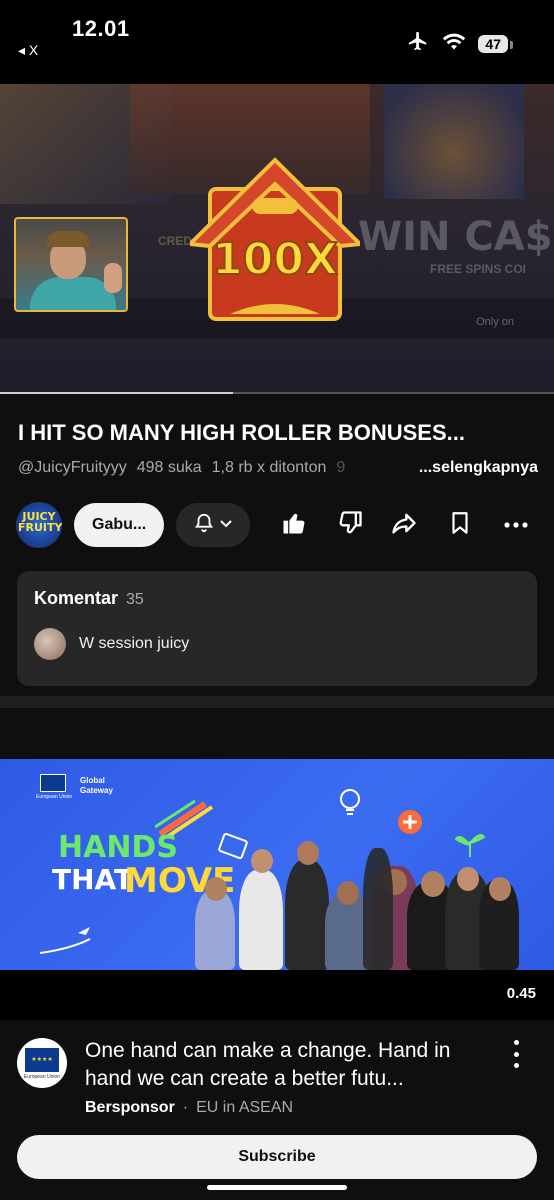 This screenshot has width=554, height=1200. Describe the element at coordinates (454, 43) in the screenshot. I see `wifi-icon` at that location.